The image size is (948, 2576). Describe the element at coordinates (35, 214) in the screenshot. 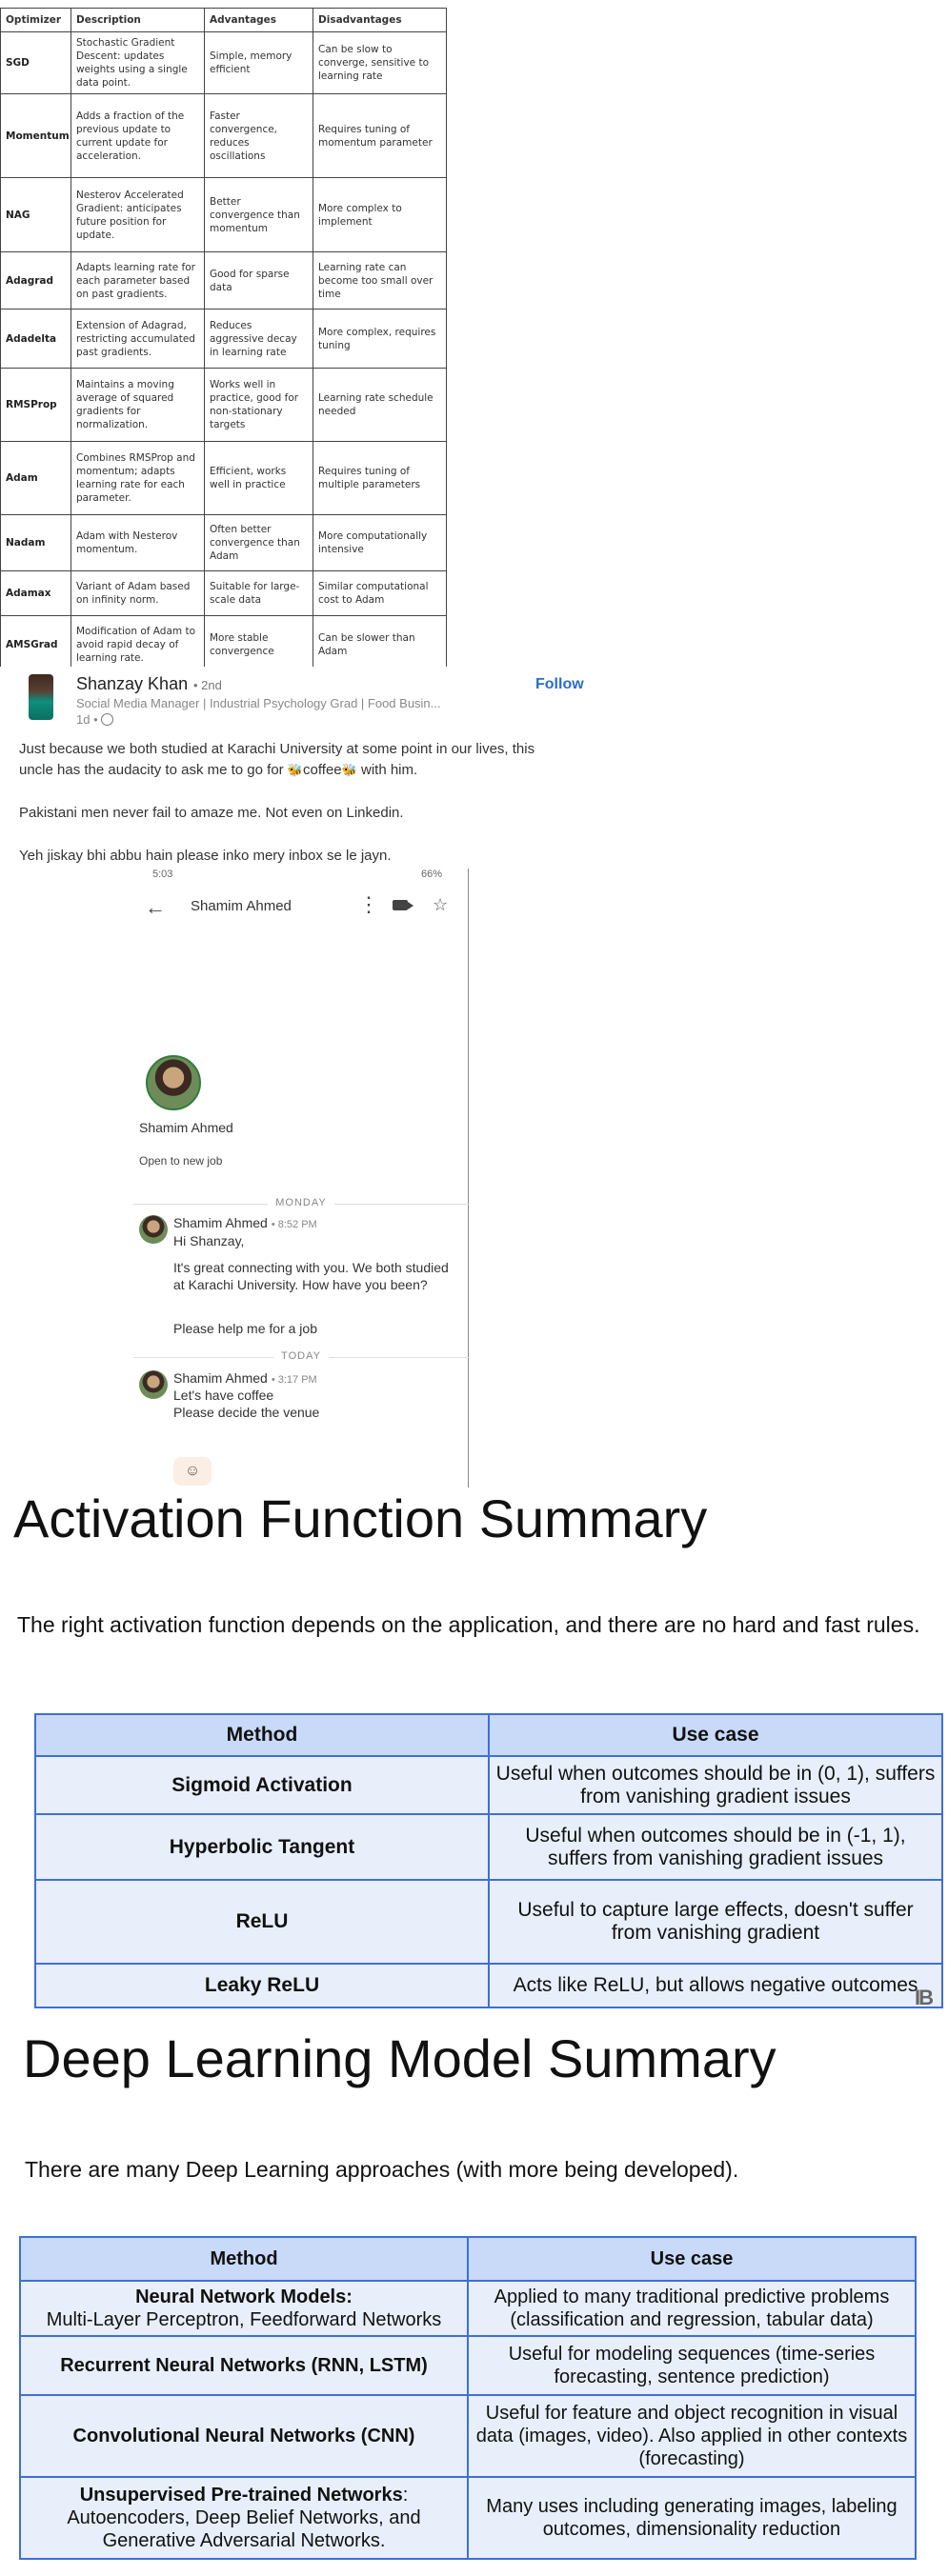

I see `optimizer-name: NAG` at that location.